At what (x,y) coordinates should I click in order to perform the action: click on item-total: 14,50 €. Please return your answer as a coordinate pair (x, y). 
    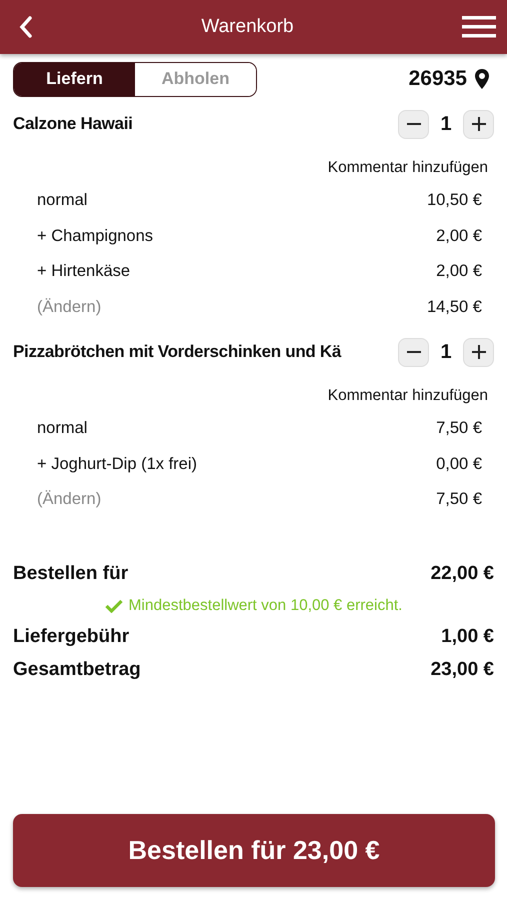
    Looking at the image, I should click on (454, 307).